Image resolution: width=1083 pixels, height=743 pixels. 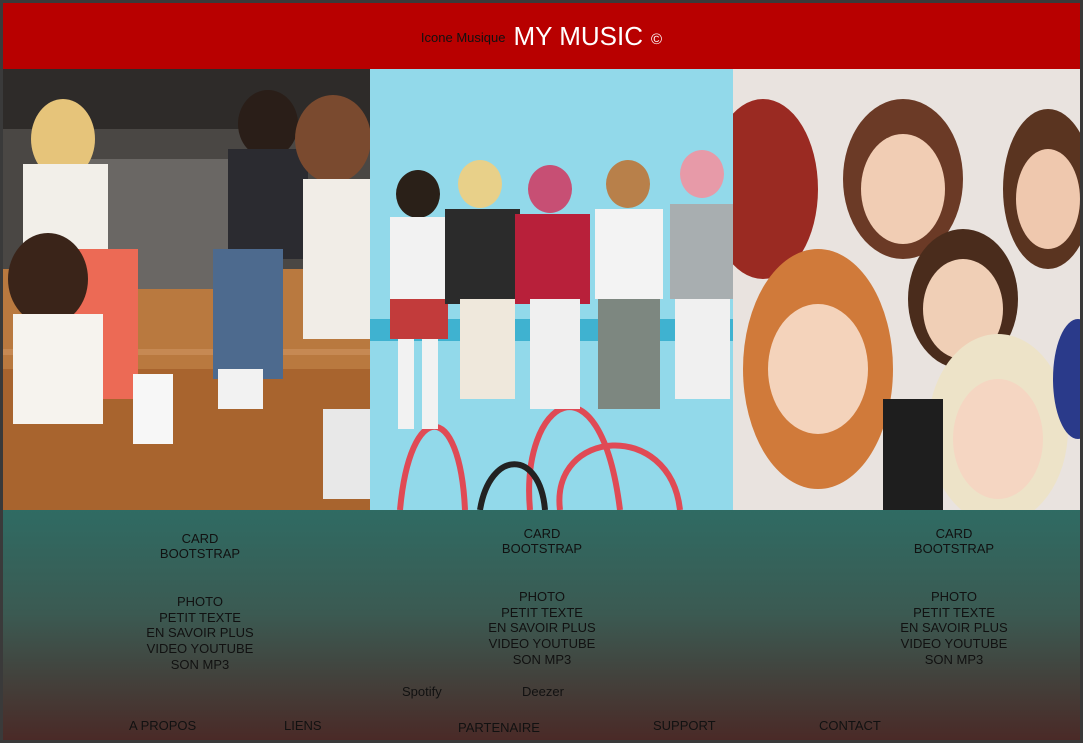 What do you see at coordinates (200, 546) in the screenshot?
I see `card-1-title: CARD BOOTSTRAP` at bounding box center [200, 546].